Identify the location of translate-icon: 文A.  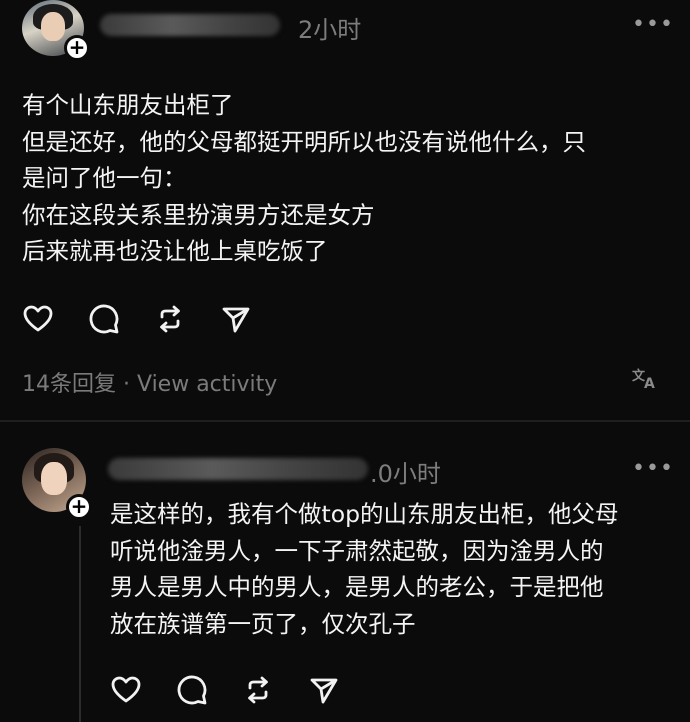
(646, 380).